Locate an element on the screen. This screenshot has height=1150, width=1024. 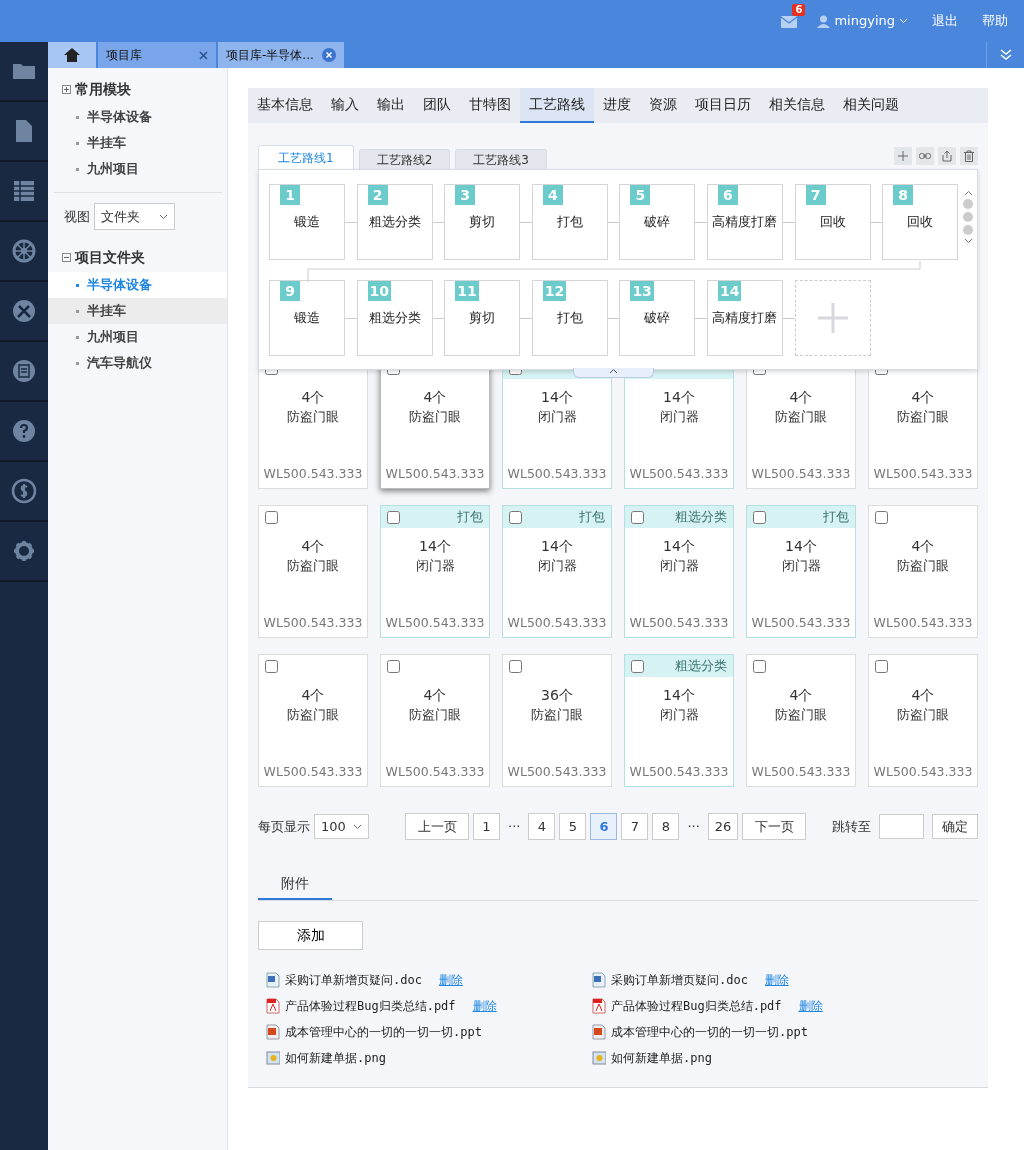
process-step: 7 回收 is located at coordinates (832, 222).